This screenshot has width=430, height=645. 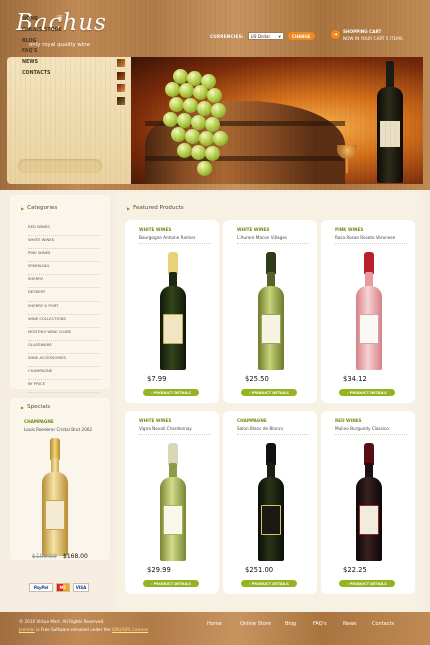 What do you see at coordinates (42, 208) in the screenshot?
I see `categories-title: Categories` at bounding box center [42, 208].